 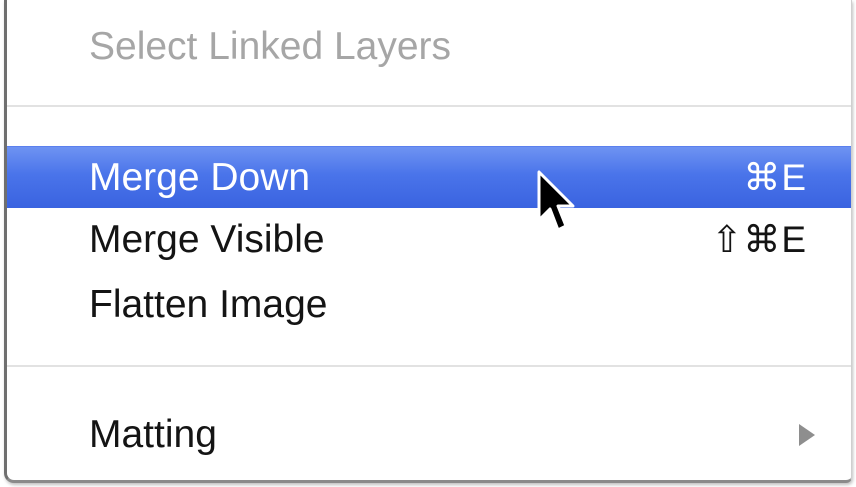 I want to click on menu-item-shortcut: ⌘E, so click(x=775, y=177).